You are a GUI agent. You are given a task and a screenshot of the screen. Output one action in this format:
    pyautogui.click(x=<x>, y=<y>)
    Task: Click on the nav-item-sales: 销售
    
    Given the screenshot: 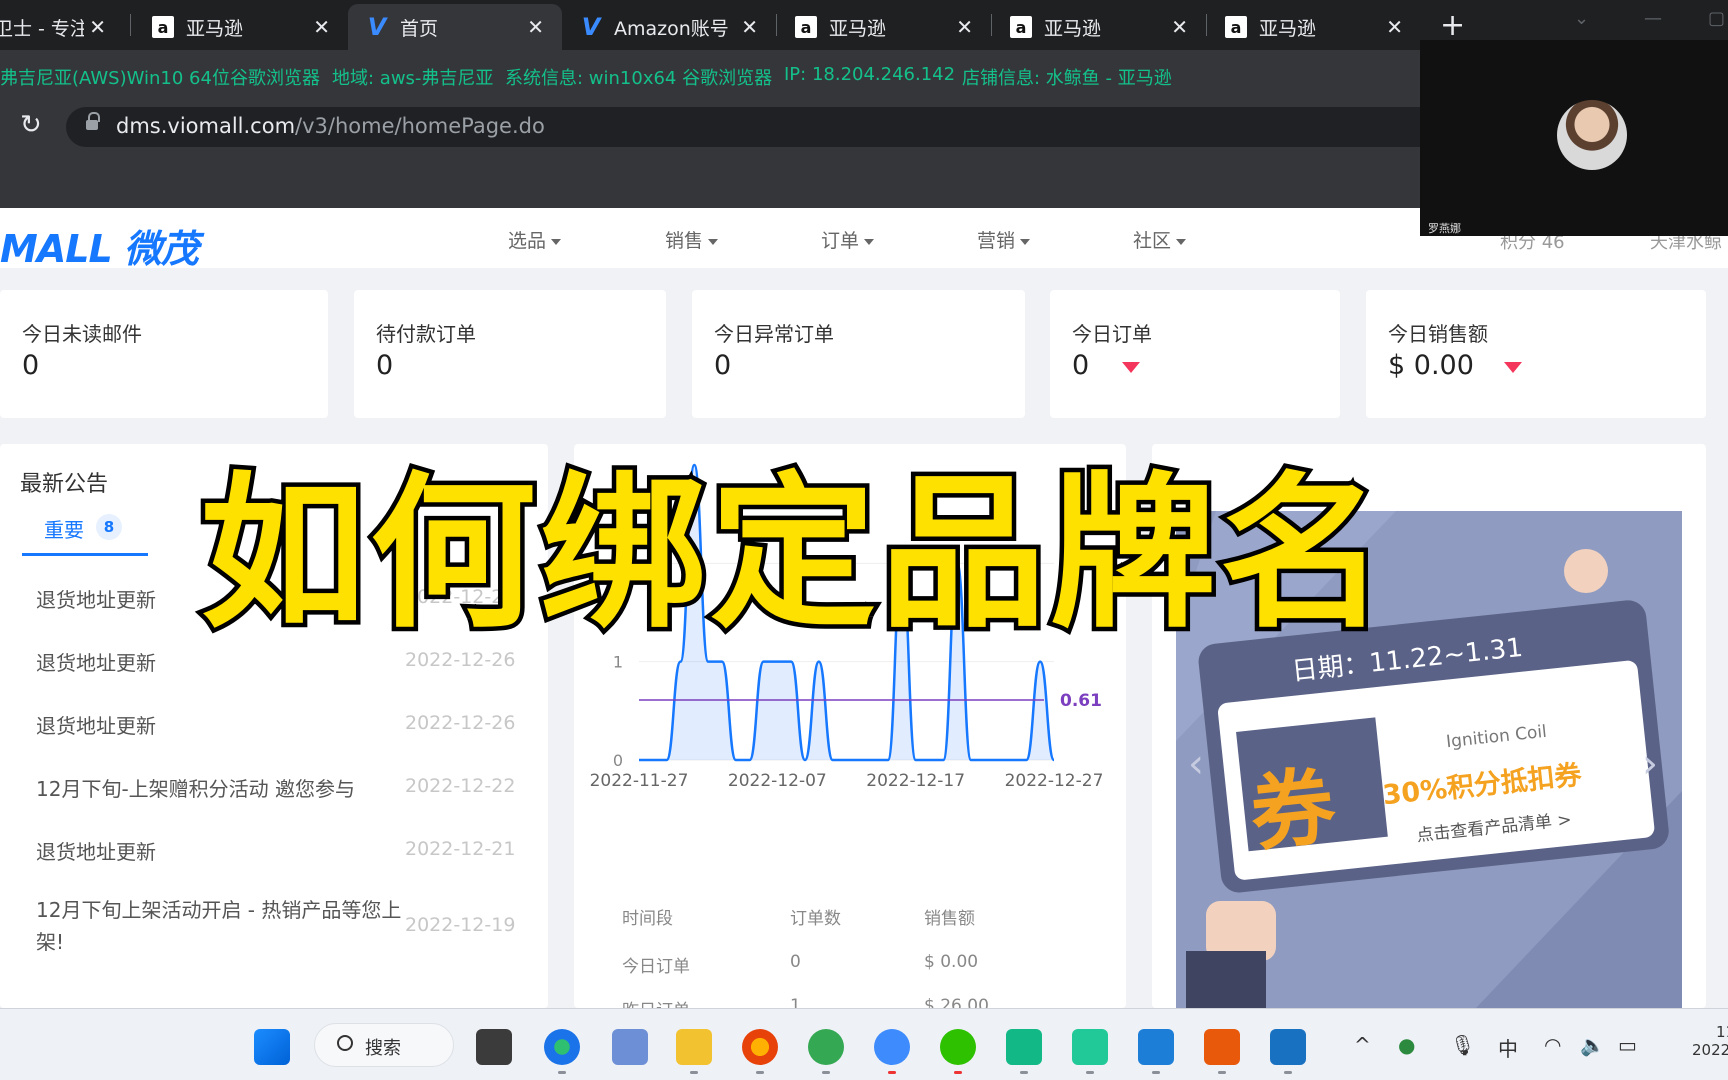 What is the action you would take?
    pyautogui.click(x=691, y=239)
    